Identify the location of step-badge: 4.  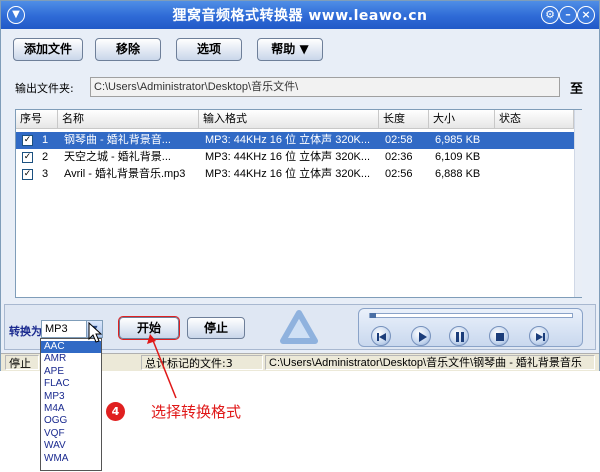
(115, 411).